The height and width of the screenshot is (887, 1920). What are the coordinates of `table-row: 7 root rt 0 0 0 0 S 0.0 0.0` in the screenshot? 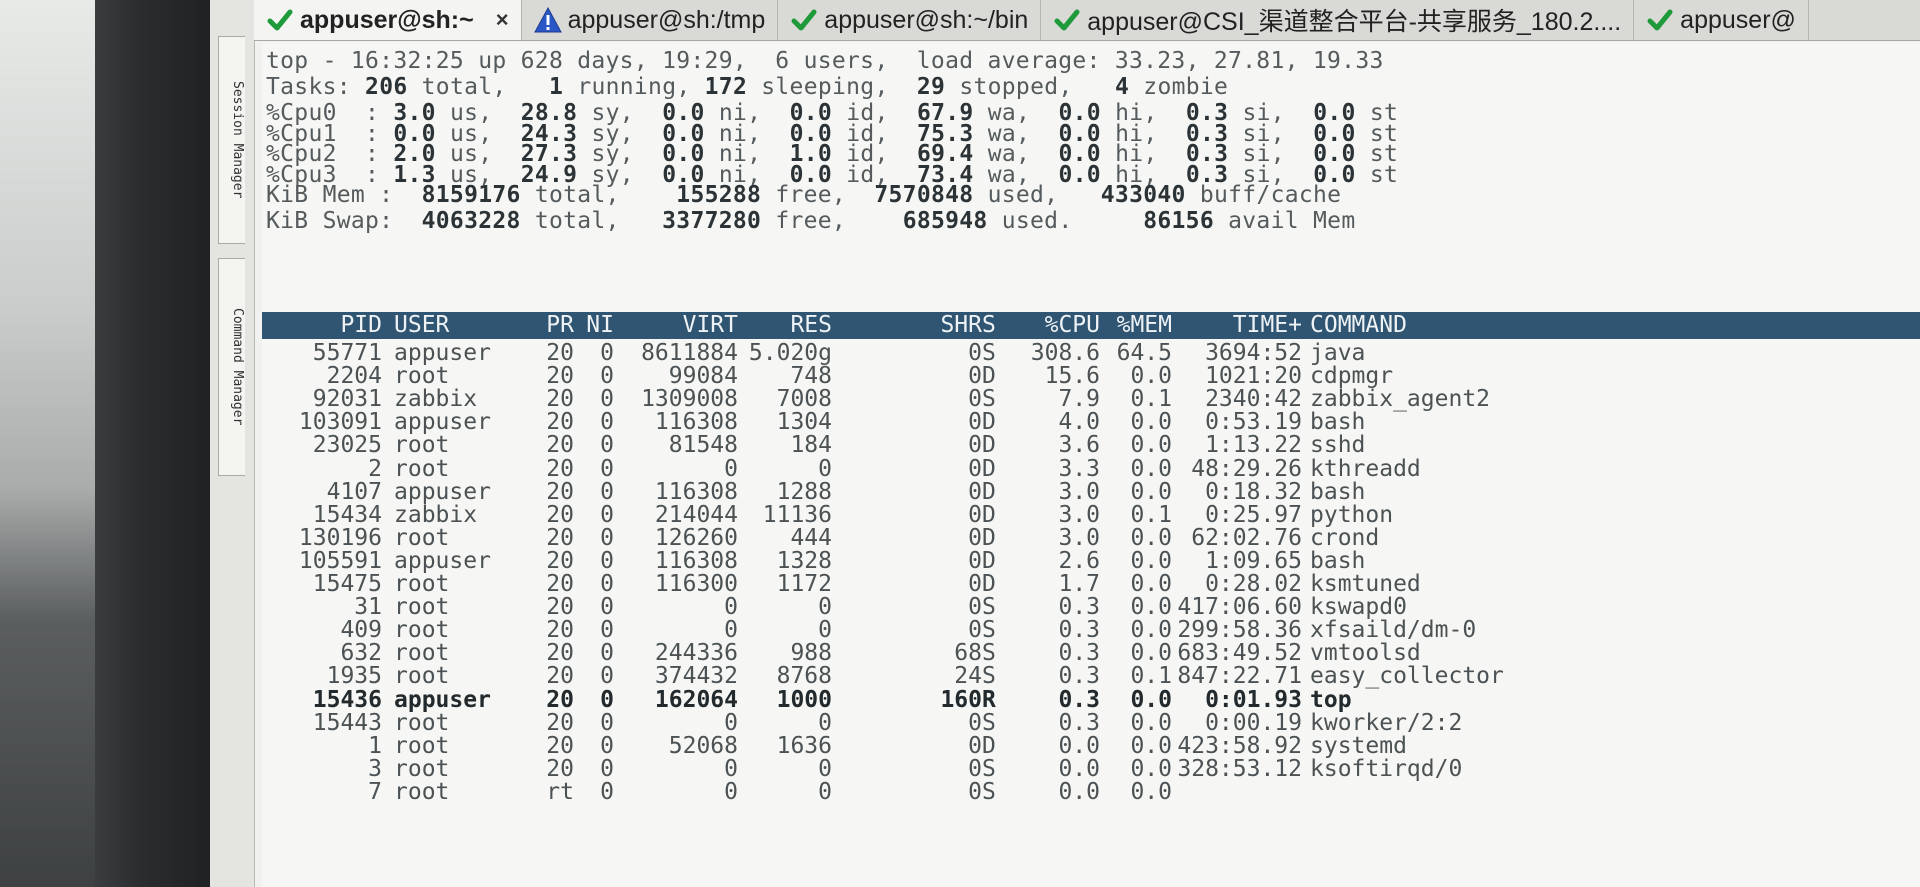 It's located at (1091, 792).